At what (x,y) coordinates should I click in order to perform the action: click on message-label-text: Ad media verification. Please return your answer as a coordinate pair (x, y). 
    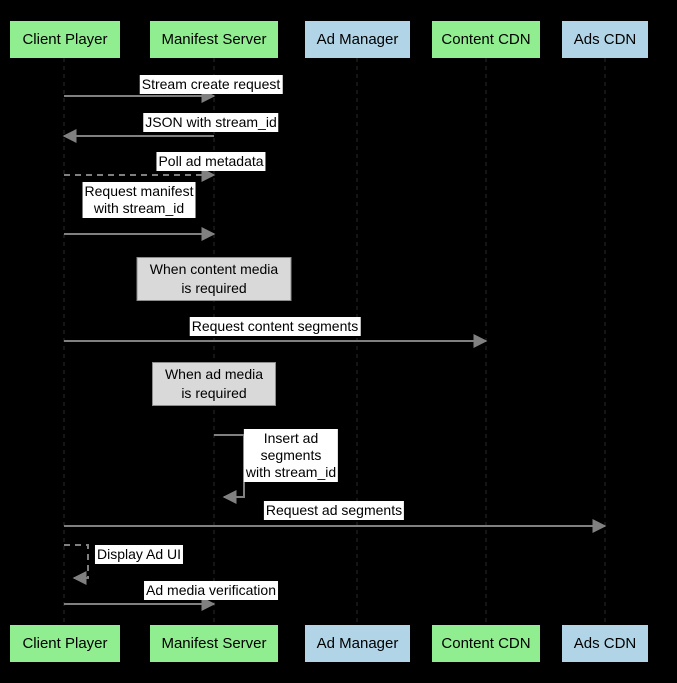
    Looking at the image, I should click on (211, 590).